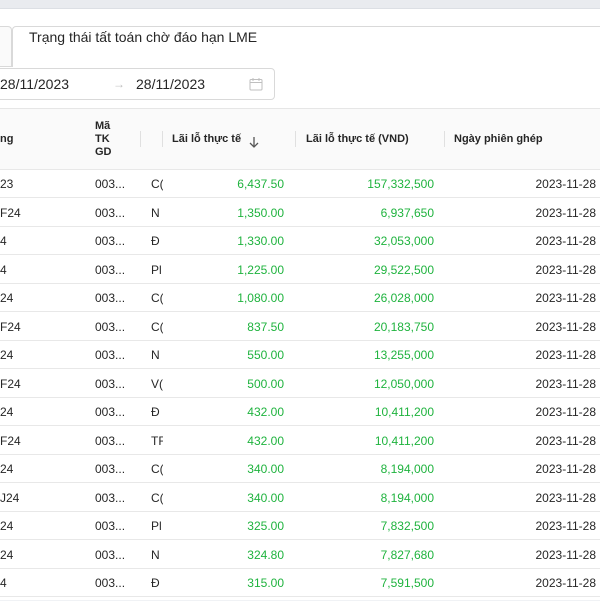 Image resolution: width=600 pixels, height=601 pixels. What do you see at coordinates (400, 184) in the screenshot?
I see `cell-pnl-vnd: 157,332,500` at bounding box center [400, 184].